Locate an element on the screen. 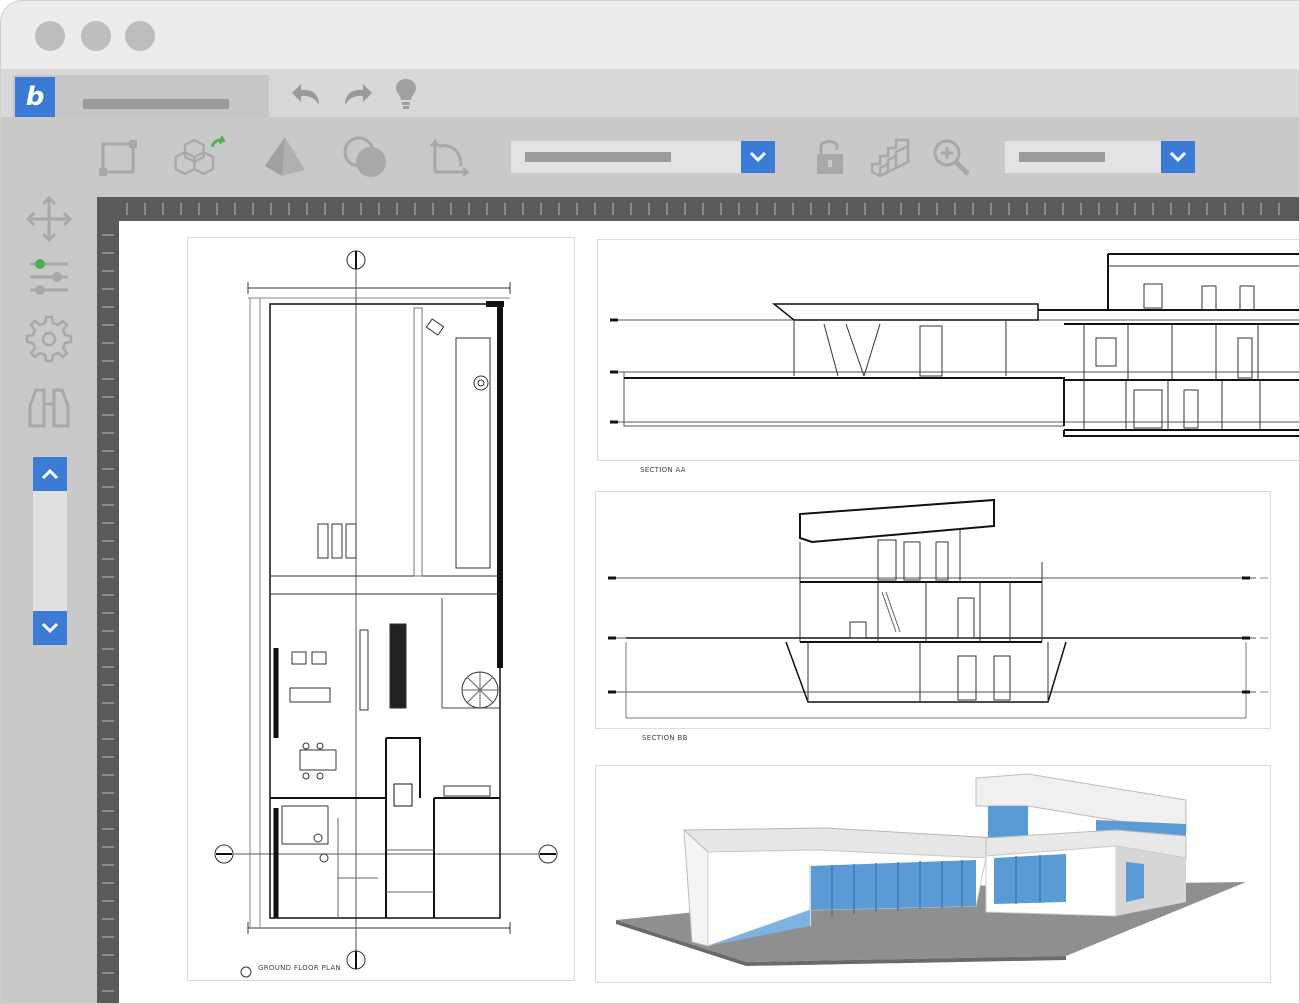 The height and width of the screenshot is (1004, 1300). maximize-window-button is located at coordinates (140, 36).